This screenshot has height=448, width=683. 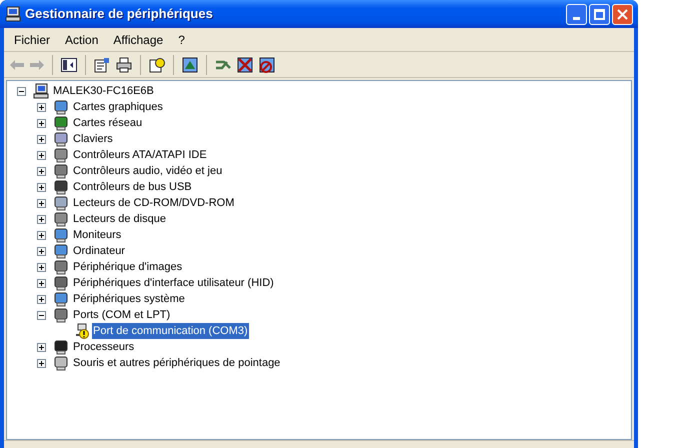 I want to click on panel-icon, so click(x=69, y=65).